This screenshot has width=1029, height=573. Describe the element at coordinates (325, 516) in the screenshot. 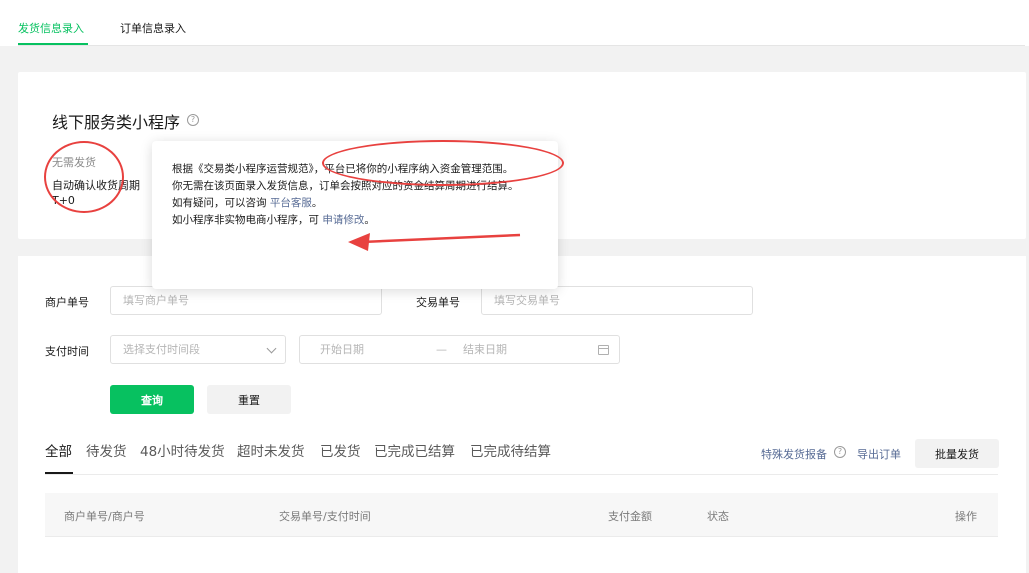

I see `column-header: 交易单号/支付时间` at that location.